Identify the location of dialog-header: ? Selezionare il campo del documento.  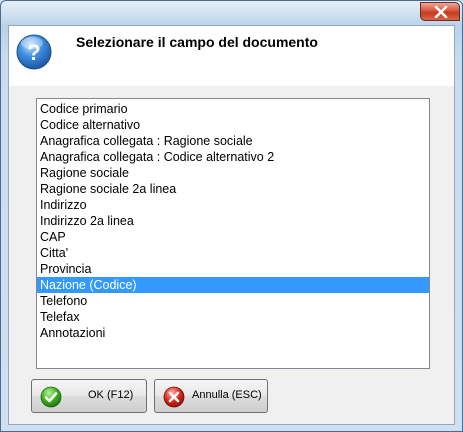
(231, 56).